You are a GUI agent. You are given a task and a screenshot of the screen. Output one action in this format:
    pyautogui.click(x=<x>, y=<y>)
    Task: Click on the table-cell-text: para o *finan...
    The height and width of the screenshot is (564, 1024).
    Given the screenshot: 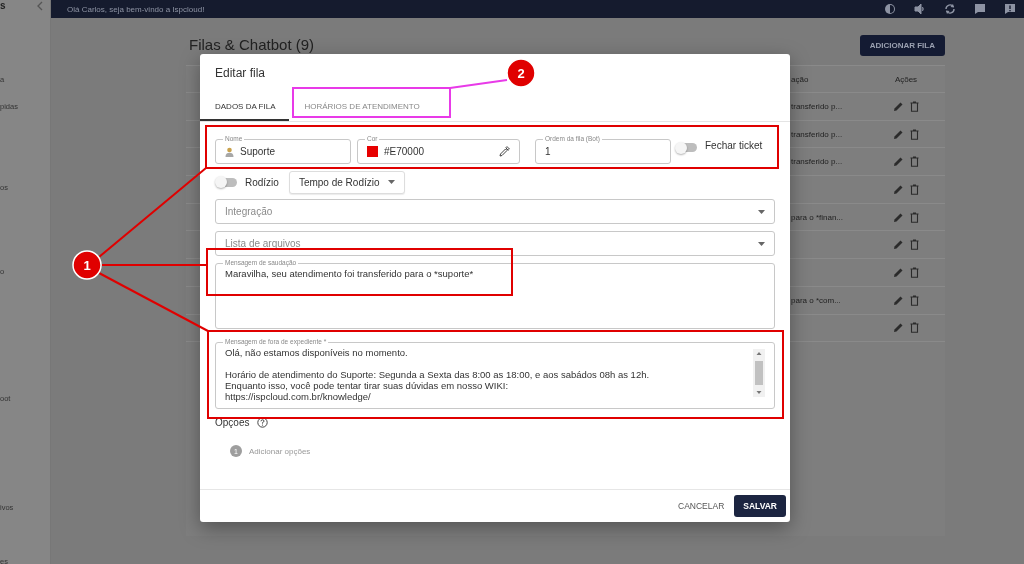 What is the action you would take?
    pyautogui.click(x=818, y=217)
    